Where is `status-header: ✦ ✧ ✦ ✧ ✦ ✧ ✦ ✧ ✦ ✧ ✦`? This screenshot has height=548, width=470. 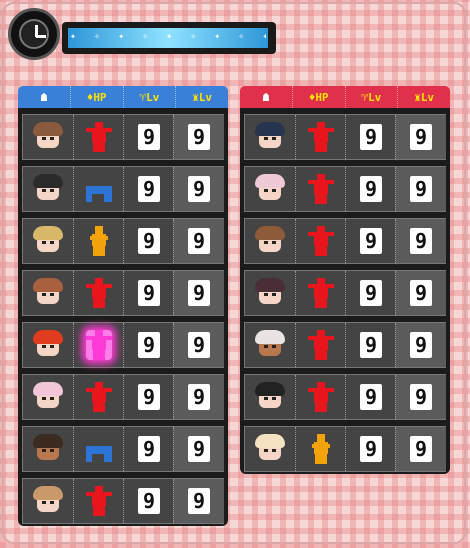 status-header: ✦ ✧ ✦ ✧ ✦ ✧ ✦ ✧ ✦ ✧ ✦ is located at coordinates (144, 36).